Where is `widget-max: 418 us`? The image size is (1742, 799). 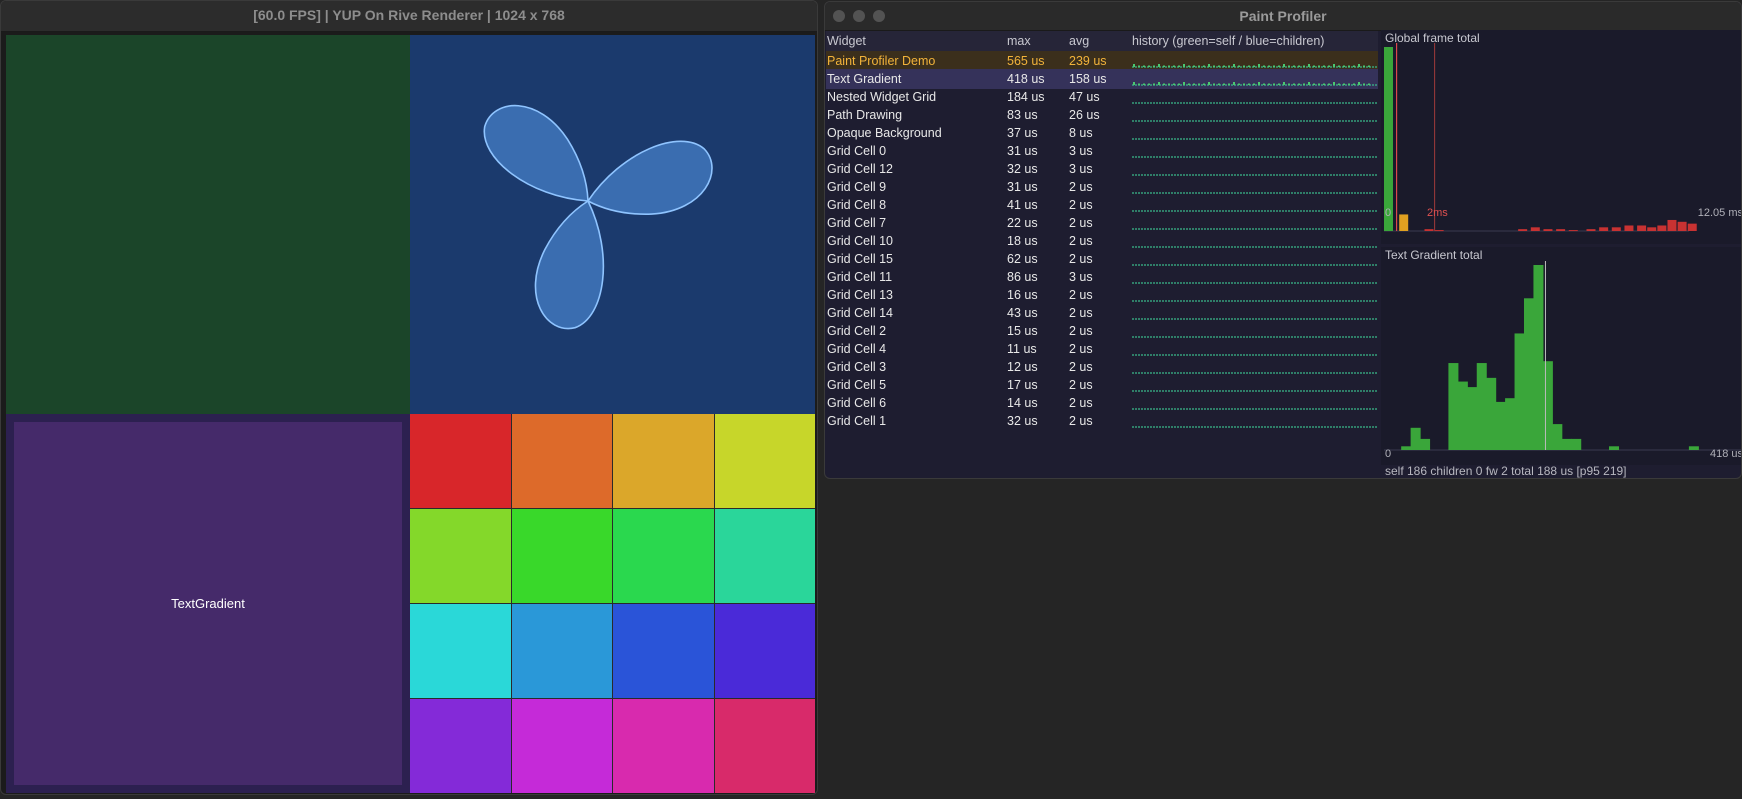
widget-max: 418 us is located at coordinates (1026, 79).